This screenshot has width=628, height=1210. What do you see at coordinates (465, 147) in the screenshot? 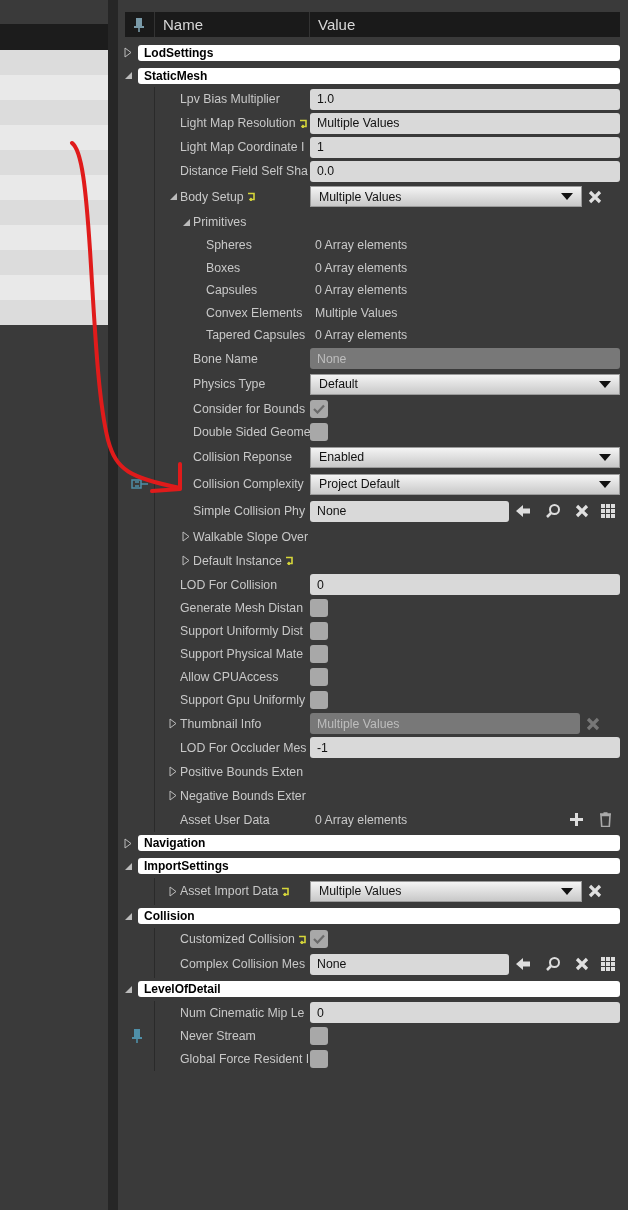
I see `value-field: 1` at bounding box center [465, 147].